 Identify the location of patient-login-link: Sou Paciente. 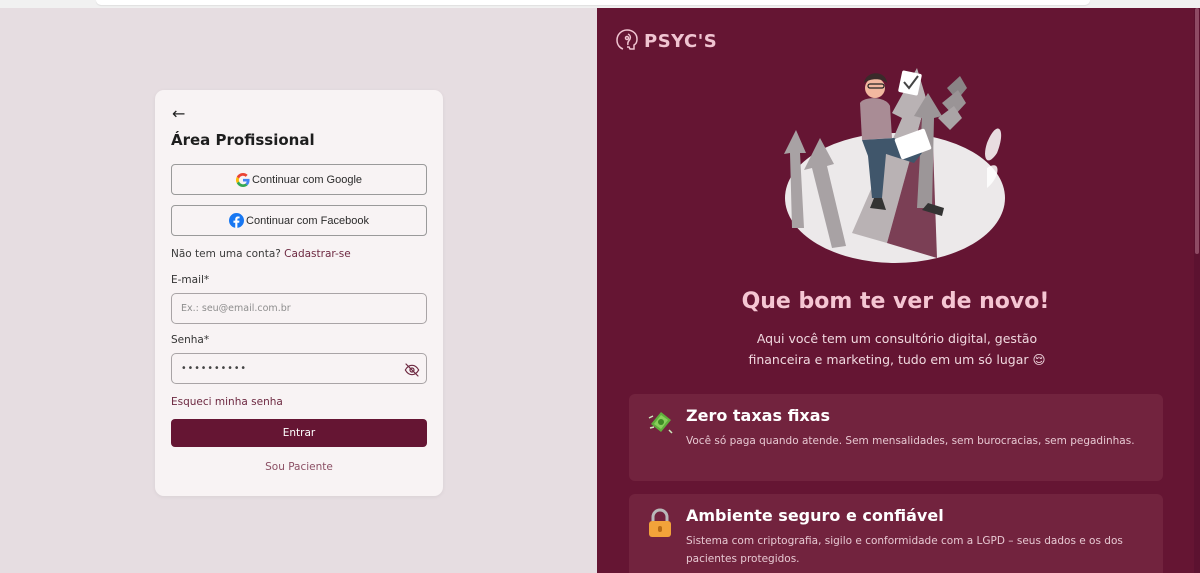
(299, 467).